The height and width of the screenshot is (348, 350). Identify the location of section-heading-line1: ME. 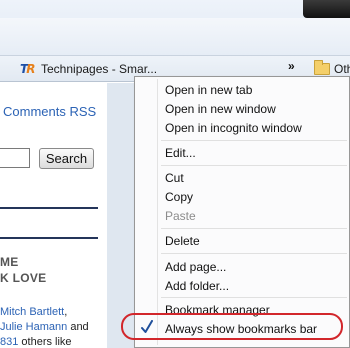
(9, 262).